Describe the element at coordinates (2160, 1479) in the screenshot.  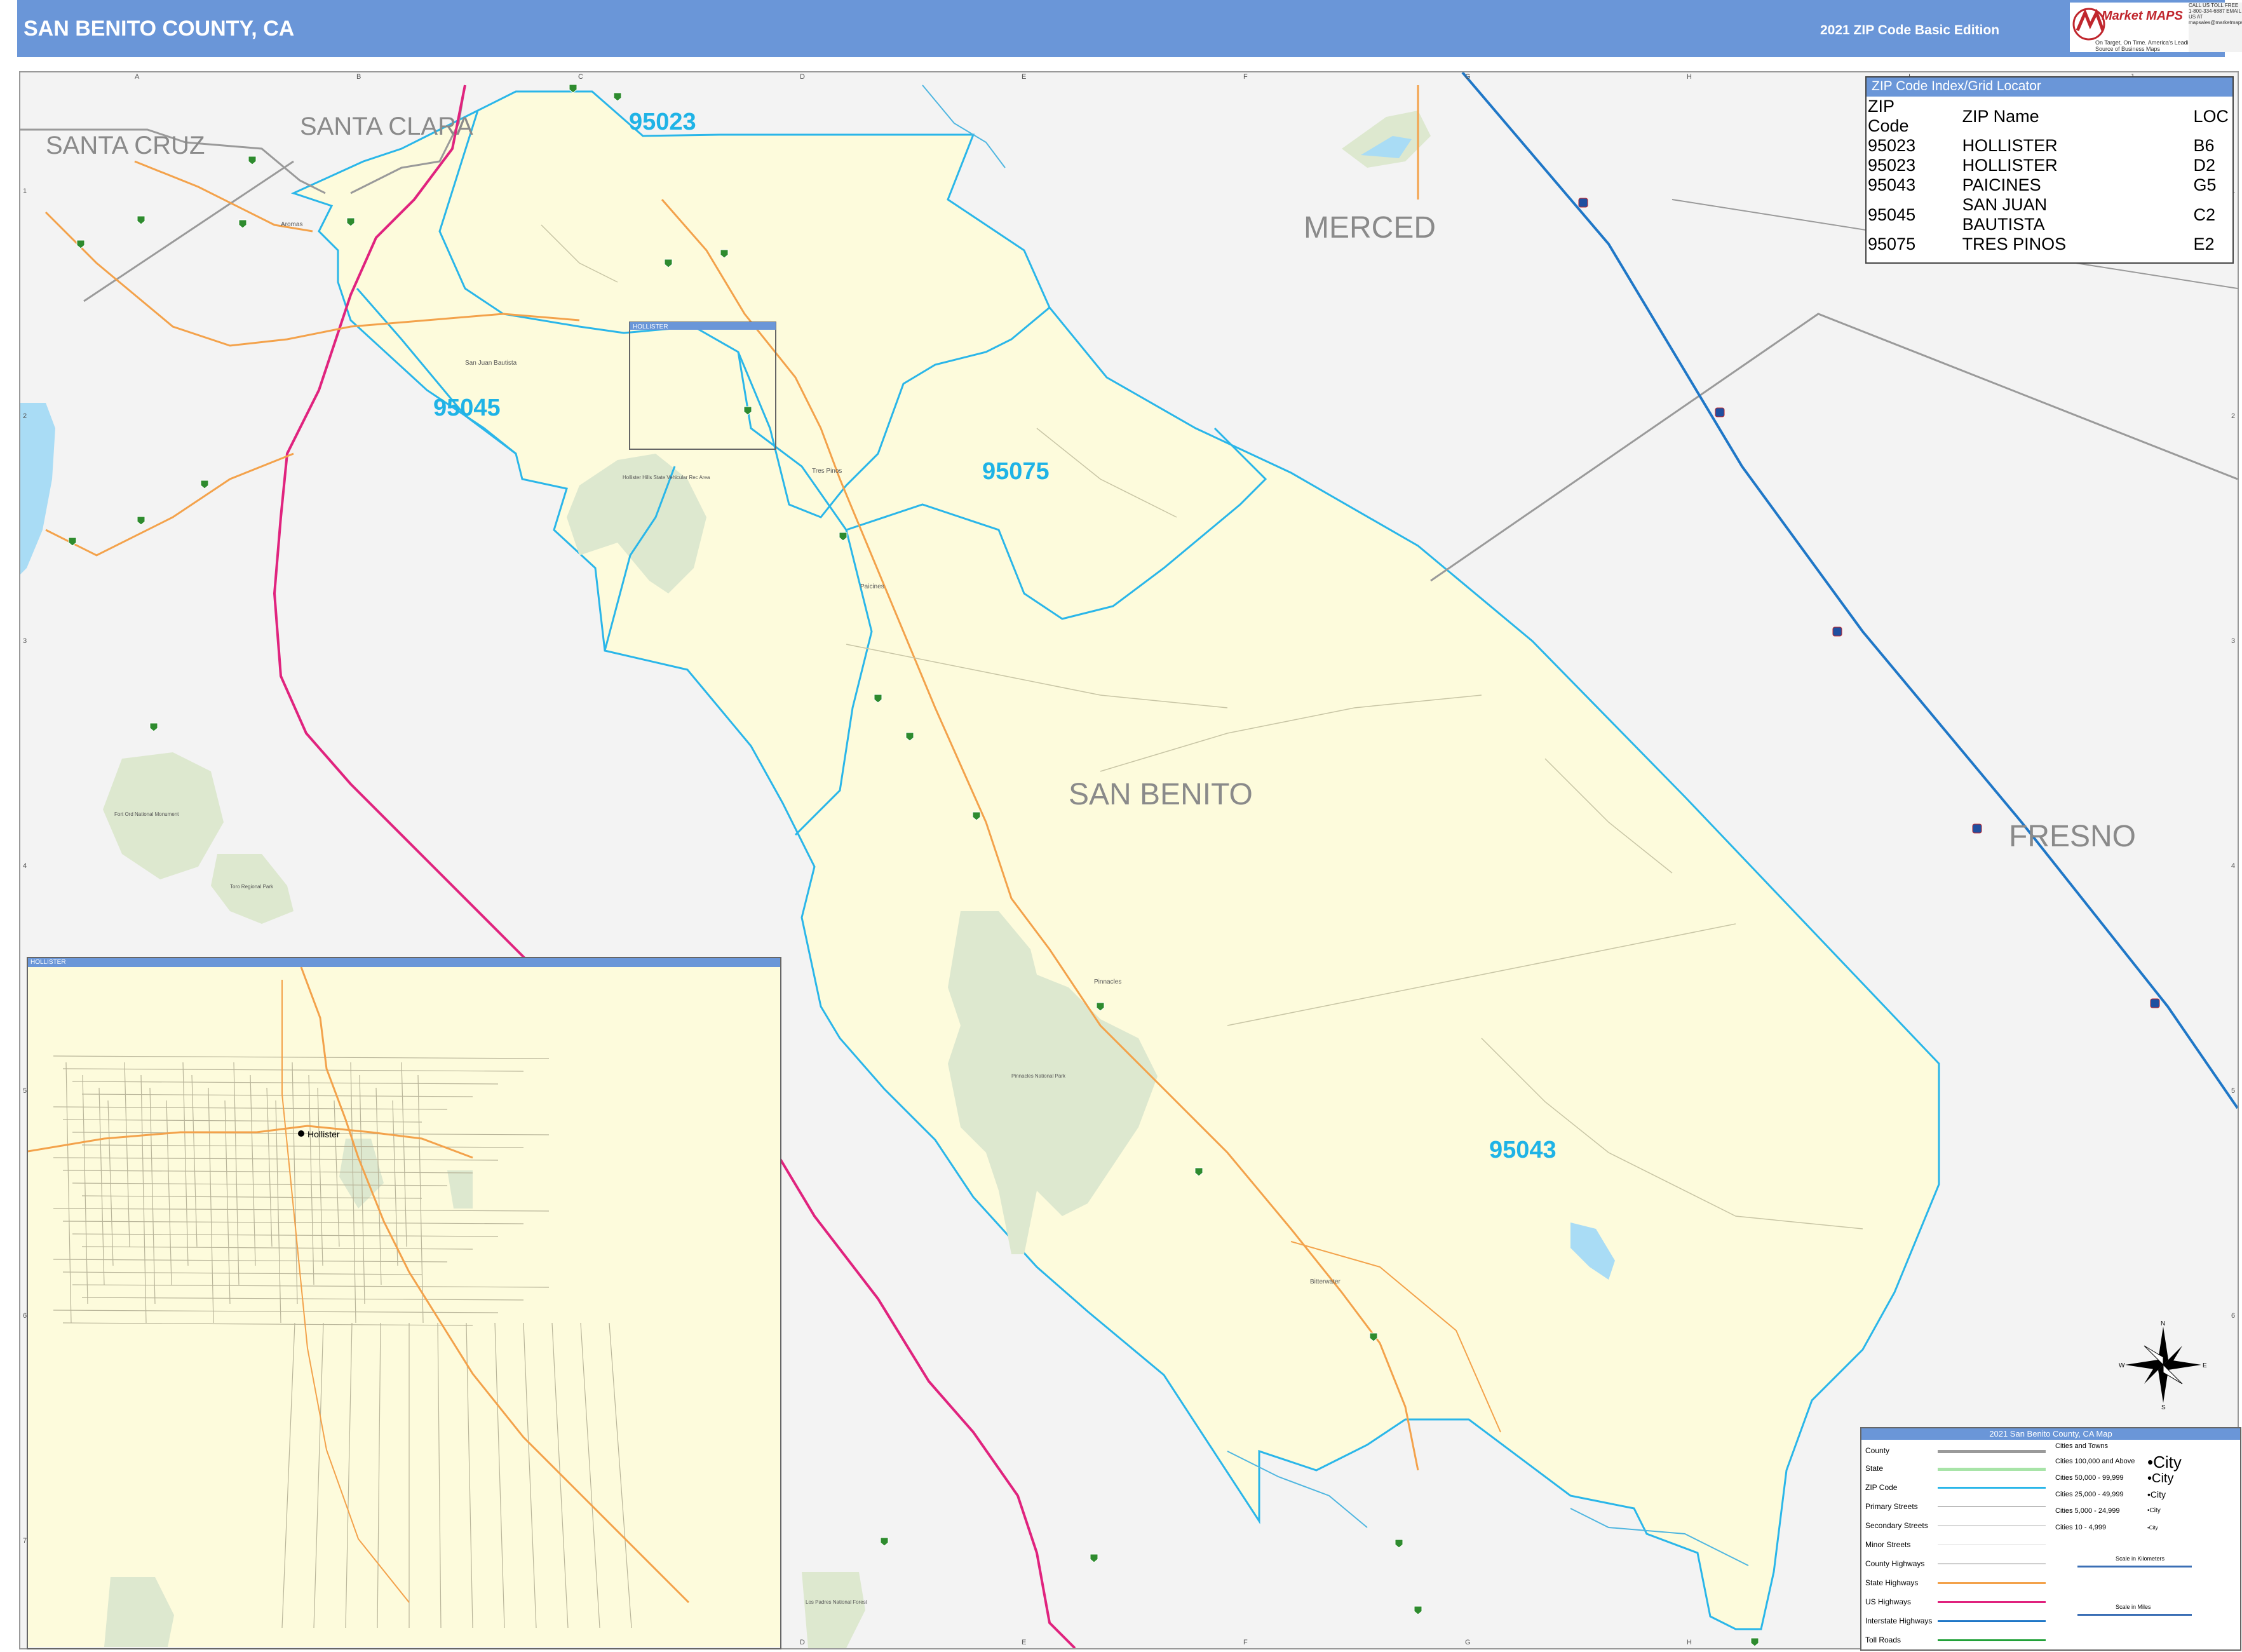
I see `legend-city-sample-2: •City` at that location.